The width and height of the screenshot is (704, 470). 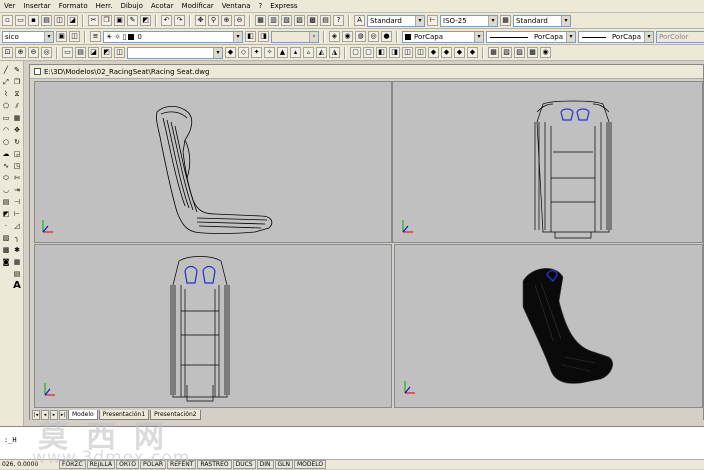 What do you see at coordinates (6, 250) in the screenshot?
I see `gradient-icon: ▩` at bounding box center [6, 250].